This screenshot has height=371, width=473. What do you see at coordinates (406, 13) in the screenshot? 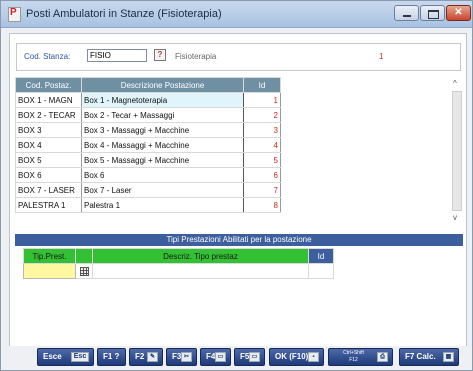
I see `minimize-button` at bounding box center [406, 13].